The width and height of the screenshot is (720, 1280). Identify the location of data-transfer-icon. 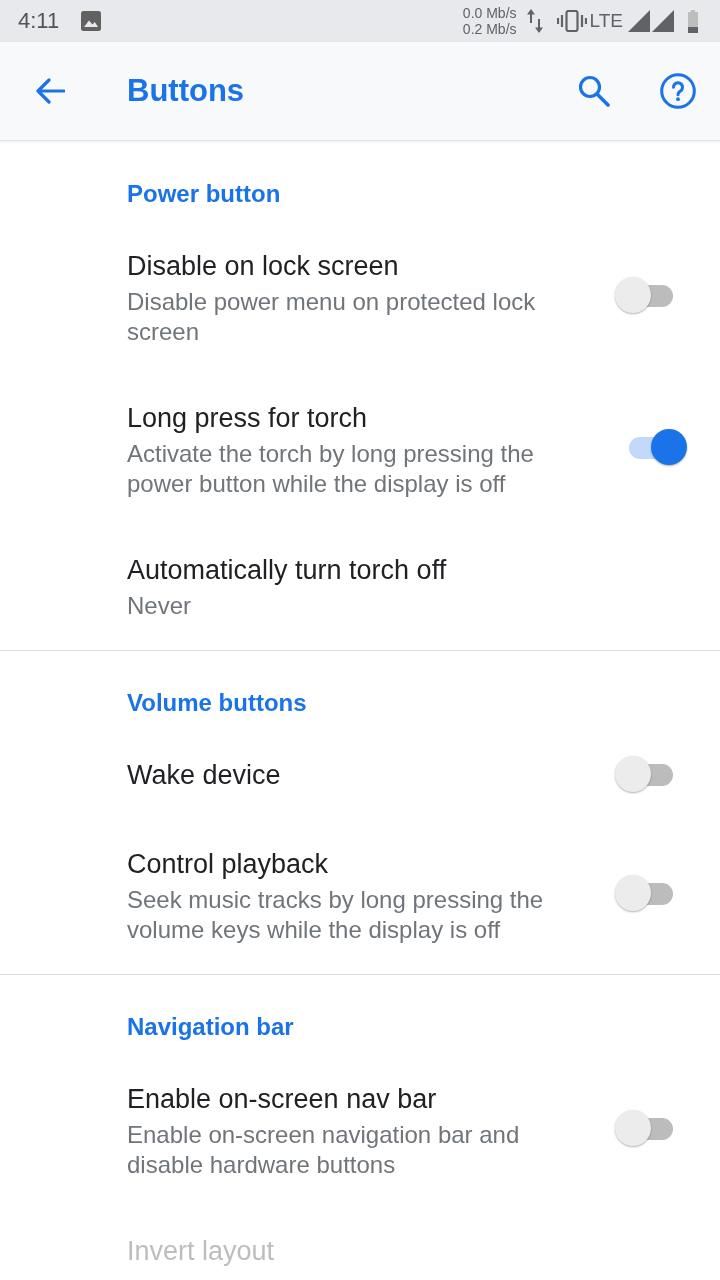
(534, 21).